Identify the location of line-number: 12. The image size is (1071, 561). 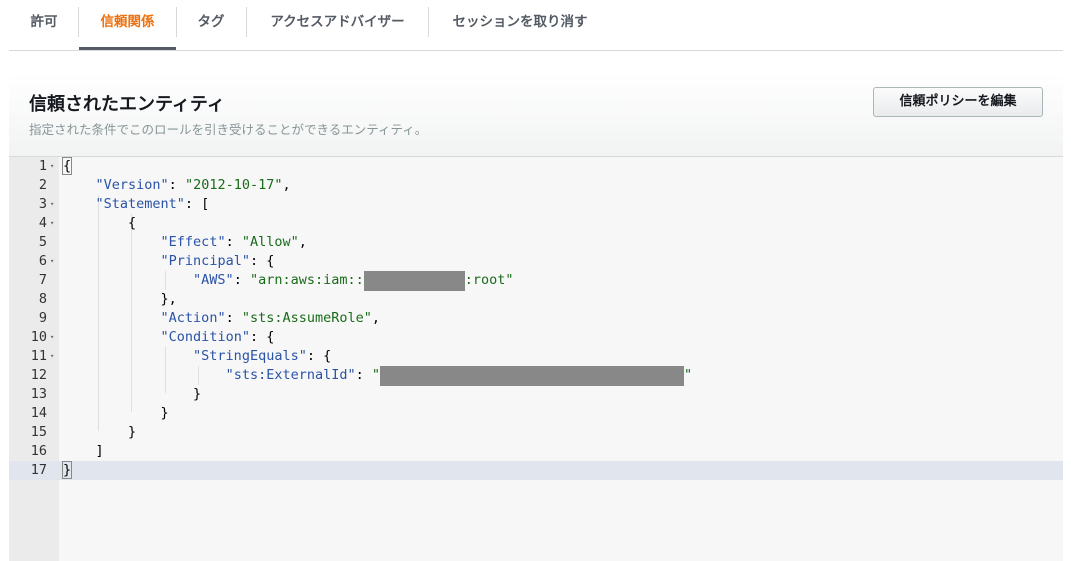
(38, 375).